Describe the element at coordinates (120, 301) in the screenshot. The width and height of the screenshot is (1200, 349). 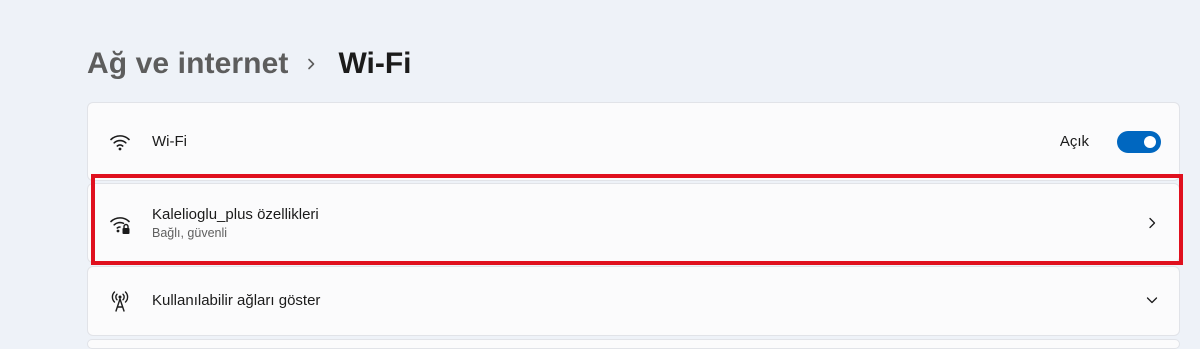
I see `antenna-icon` at that location.